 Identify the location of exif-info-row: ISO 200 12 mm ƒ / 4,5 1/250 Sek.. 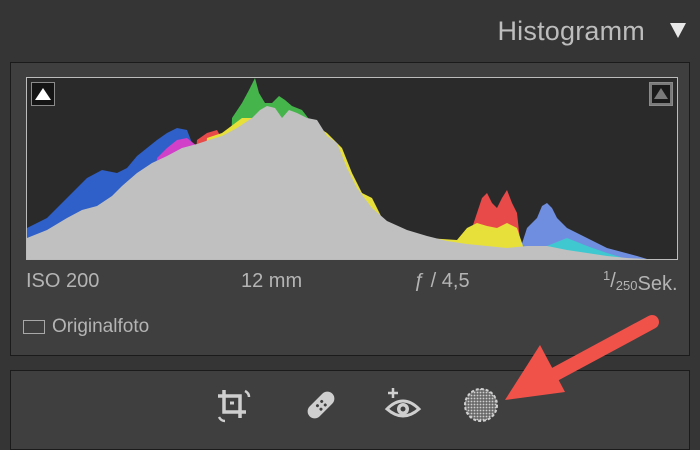
(352, 282).